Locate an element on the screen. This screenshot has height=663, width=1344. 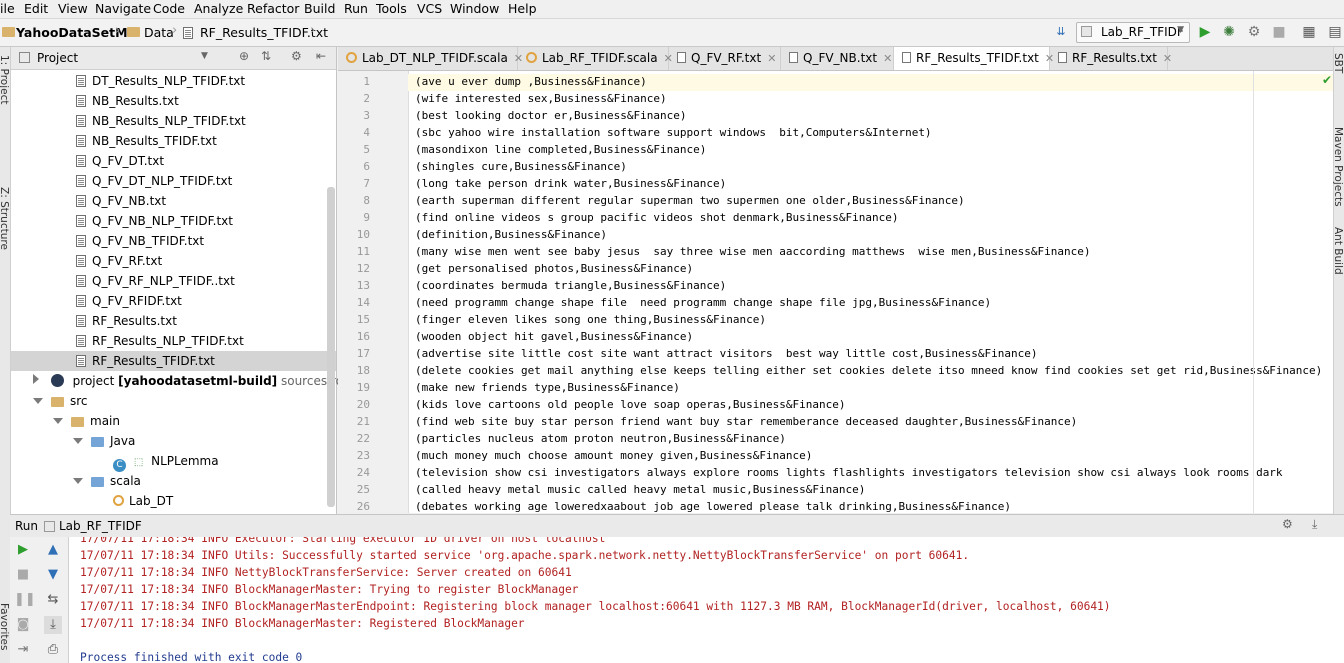
collapse-icon: ⇅ is located at coordinates (266, 56).